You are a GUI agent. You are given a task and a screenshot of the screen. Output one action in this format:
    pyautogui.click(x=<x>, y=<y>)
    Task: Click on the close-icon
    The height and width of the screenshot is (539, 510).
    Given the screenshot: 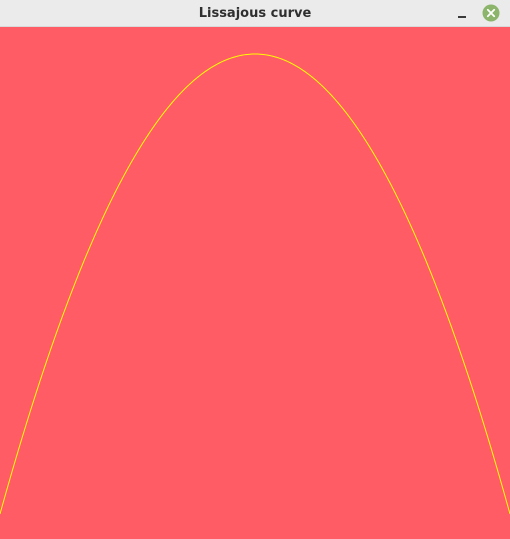 What is the action you would take?
    pyautogui.click(x=491, y=13)
    